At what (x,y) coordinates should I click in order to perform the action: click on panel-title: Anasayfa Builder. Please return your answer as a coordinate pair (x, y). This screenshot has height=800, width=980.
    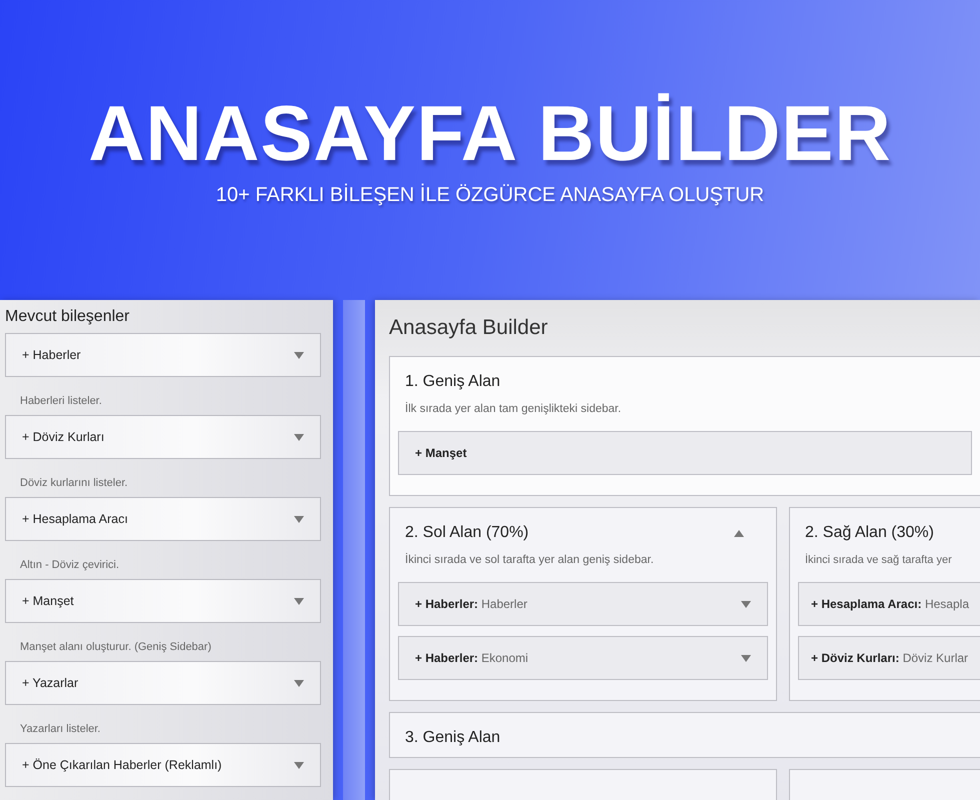
    Looking at the image, I should click on (469, 328).